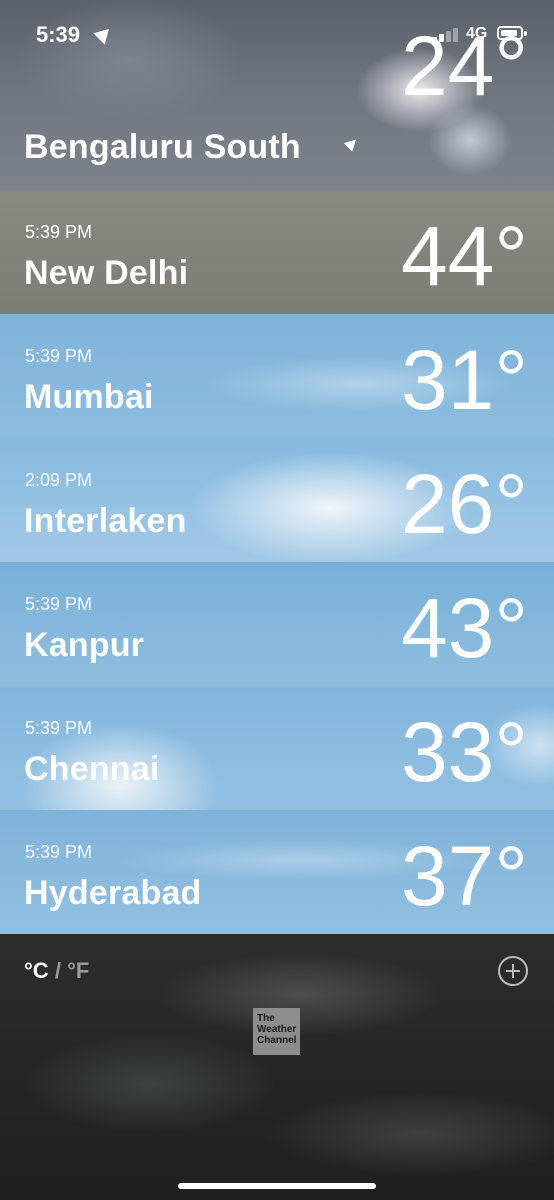 This screenshot has width=554, height=1200. What do you see at coordinates (78, 970) in the screenshot?
I see `fahrenheit-option: °F` at bounding box center [78, 970].